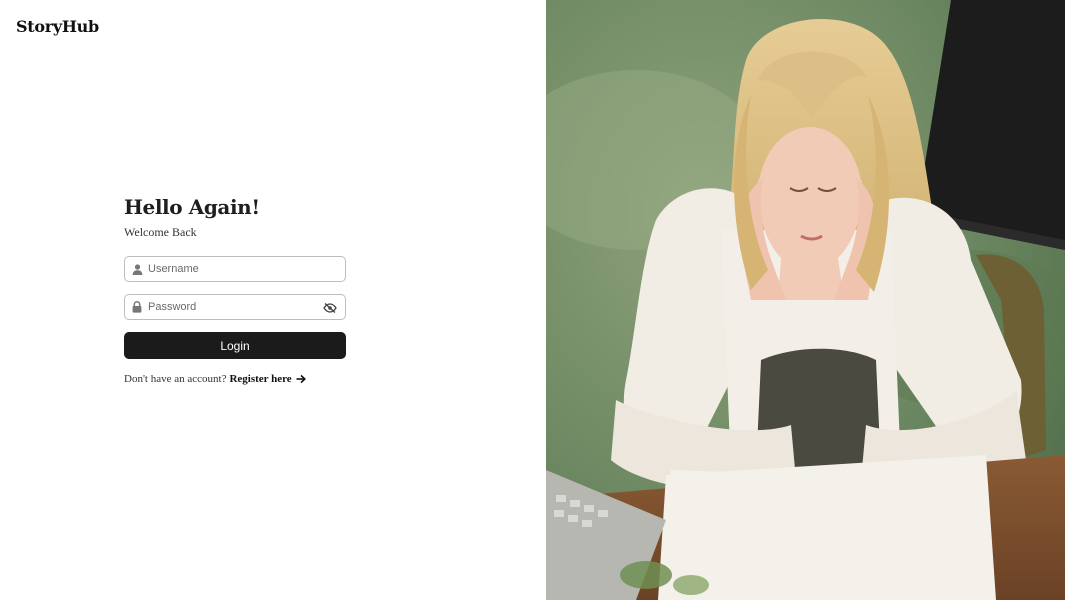 This screenshot has width=1065, height=600. I want to click on eye-slash-icon, so click(330, 308).